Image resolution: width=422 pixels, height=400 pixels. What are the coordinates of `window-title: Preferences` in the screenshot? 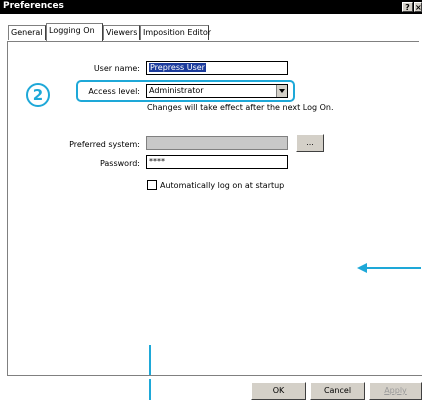 It's located at (33, 6).